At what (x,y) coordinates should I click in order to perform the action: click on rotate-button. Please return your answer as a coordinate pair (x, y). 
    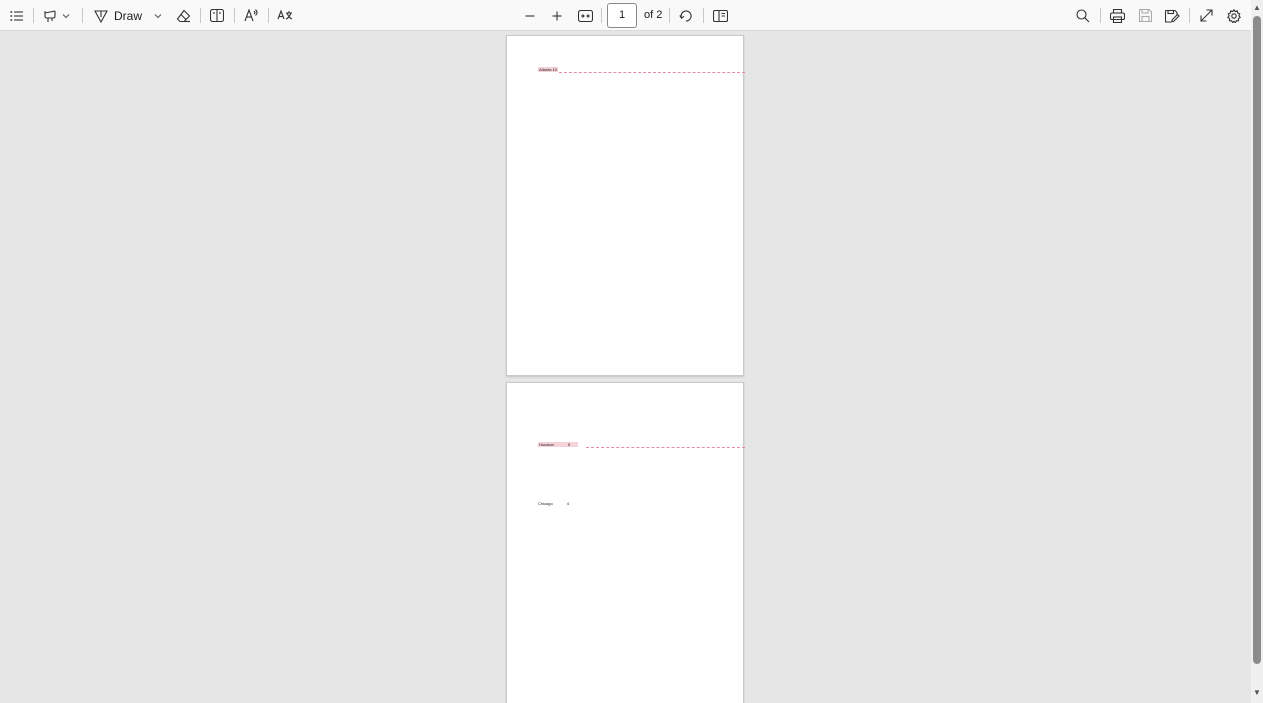
    Looking at the image, I should click on (686, 15).